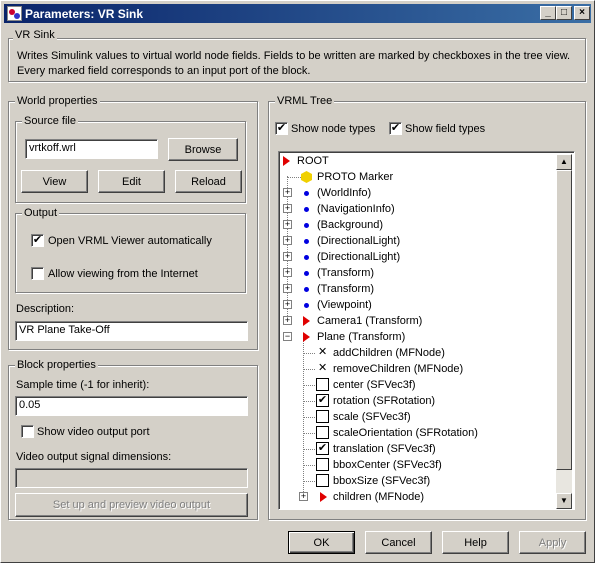  Describe the element at coordinates (321, 542) in the screenshot. I see `ok-button: OK` at that location.